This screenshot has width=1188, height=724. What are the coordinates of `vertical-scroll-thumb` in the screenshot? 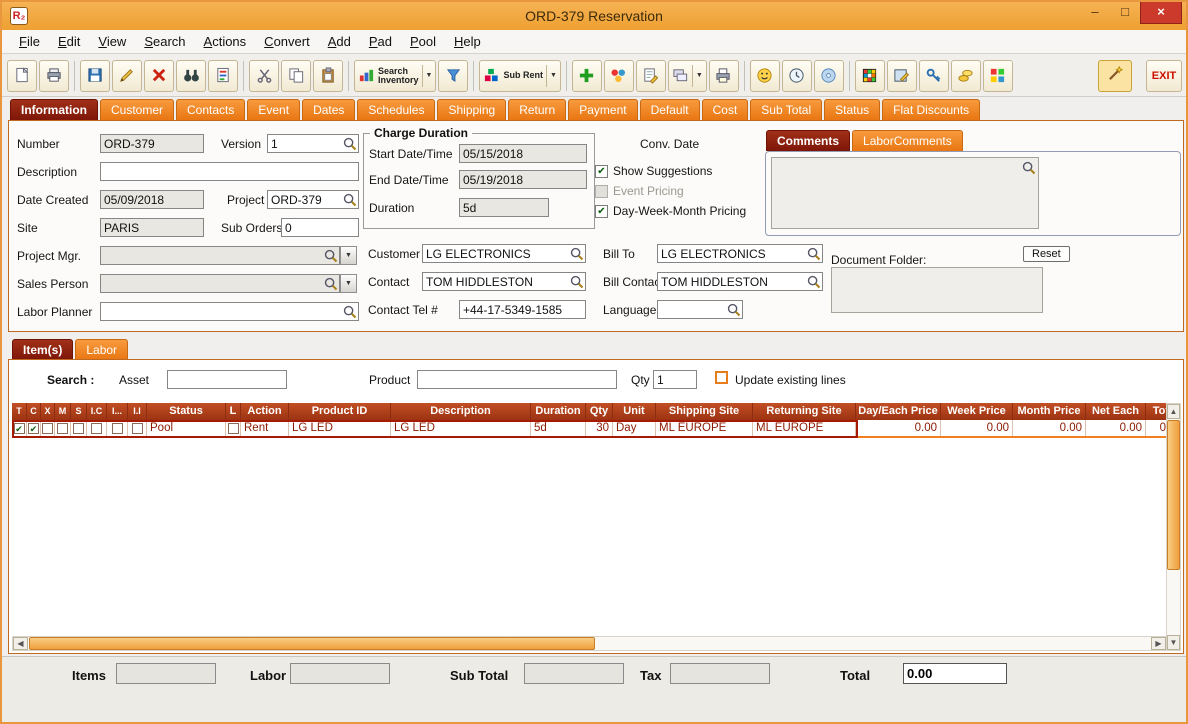 It's located at (1173, 495).